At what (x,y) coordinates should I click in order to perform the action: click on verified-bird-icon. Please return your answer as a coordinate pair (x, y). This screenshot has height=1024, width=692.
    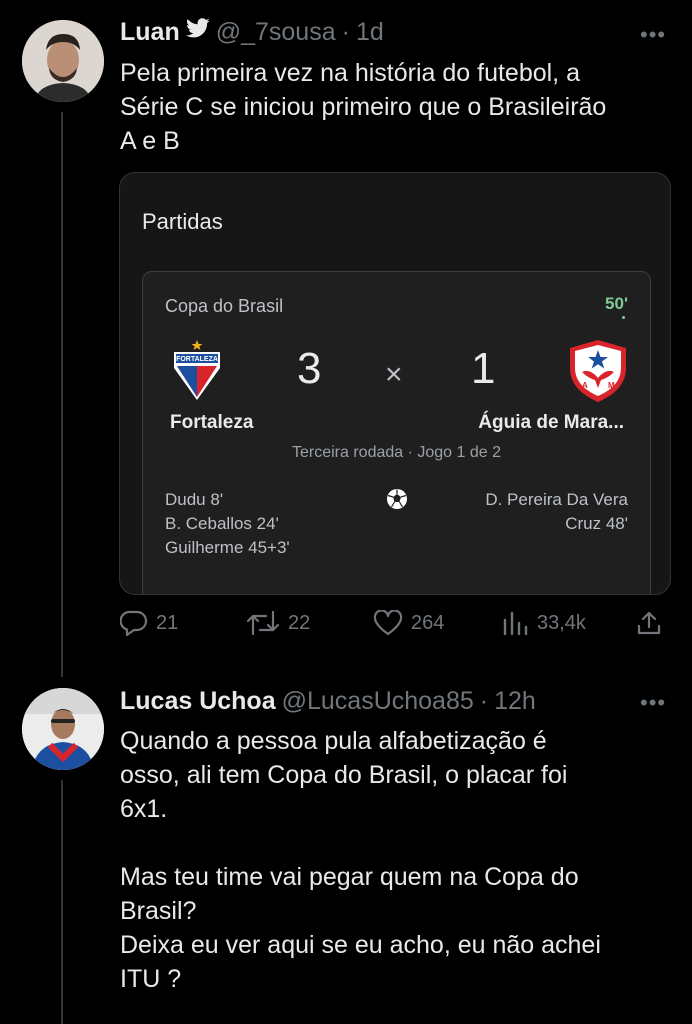
    Looking at the image, I should click on (197, 32).